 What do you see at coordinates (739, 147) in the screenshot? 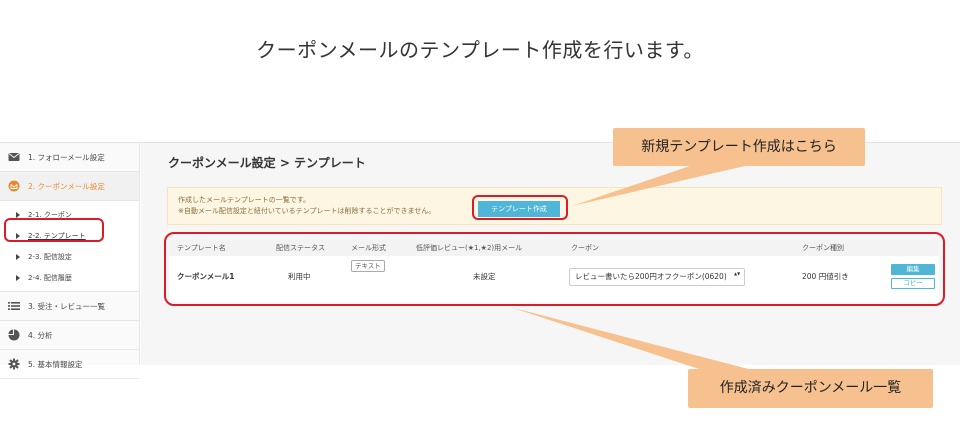
I see `callout-new-template: 新規テンプレート作成はこちら` at bounding box center [739, 147].